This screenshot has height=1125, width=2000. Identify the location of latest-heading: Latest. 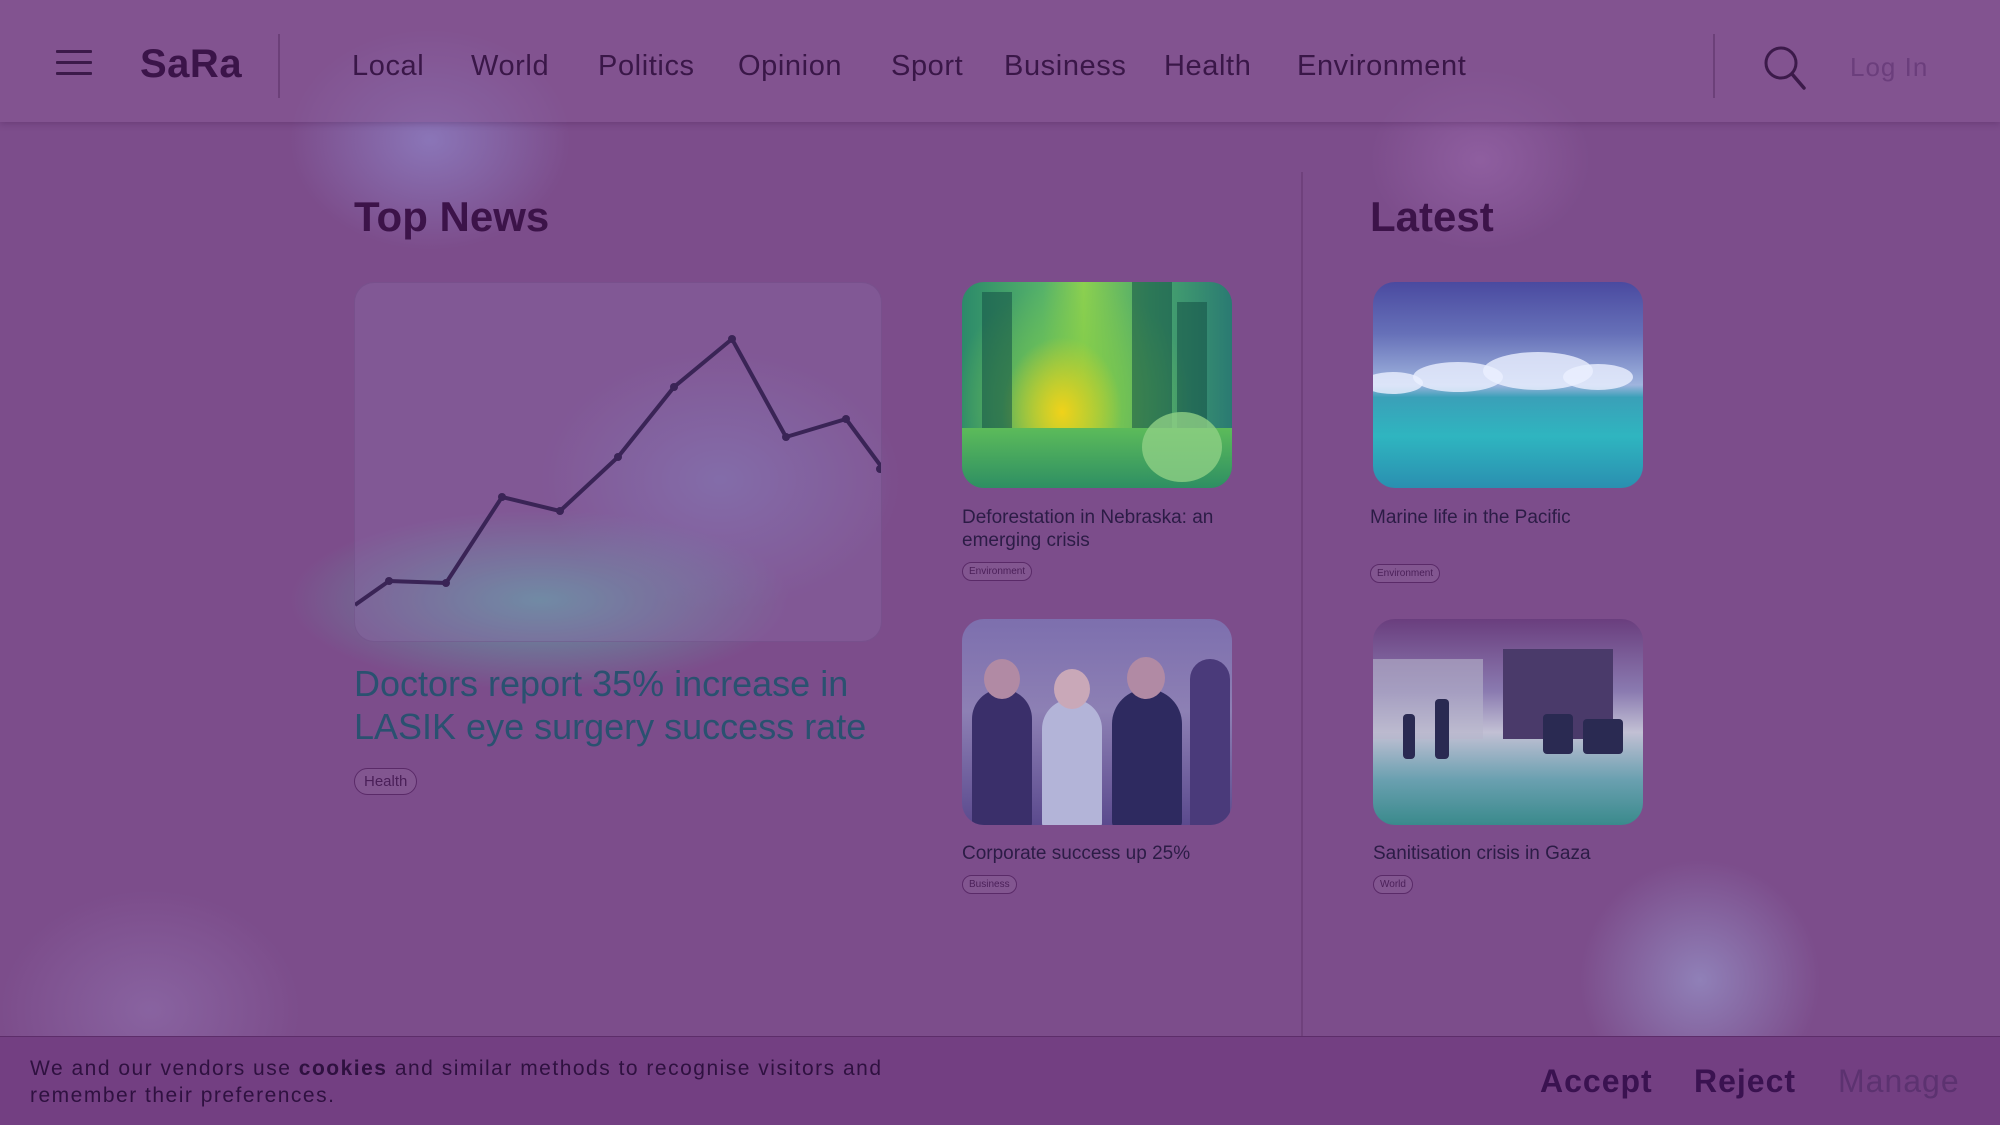
(1432, 216).